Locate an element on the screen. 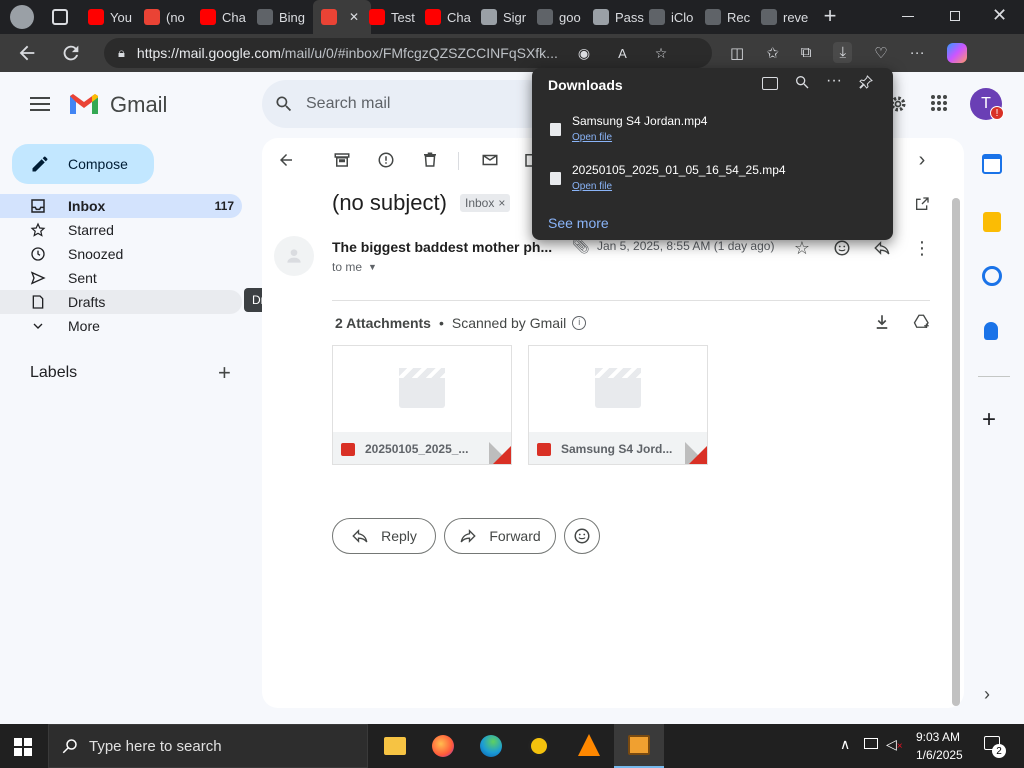 The height and width of the screenshot is (768, 1024). sender-avatar is located at coordinates (294, 256).